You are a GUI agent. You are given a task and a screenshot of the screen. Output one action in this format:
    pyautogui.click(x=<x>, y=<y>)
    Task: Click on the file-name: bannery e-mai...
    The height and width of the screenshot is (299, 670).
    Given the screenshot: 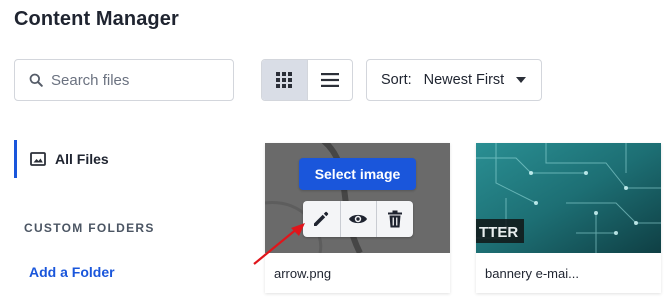 What is the action you would take?
    pyautogui.click(x=532, y=273)
    